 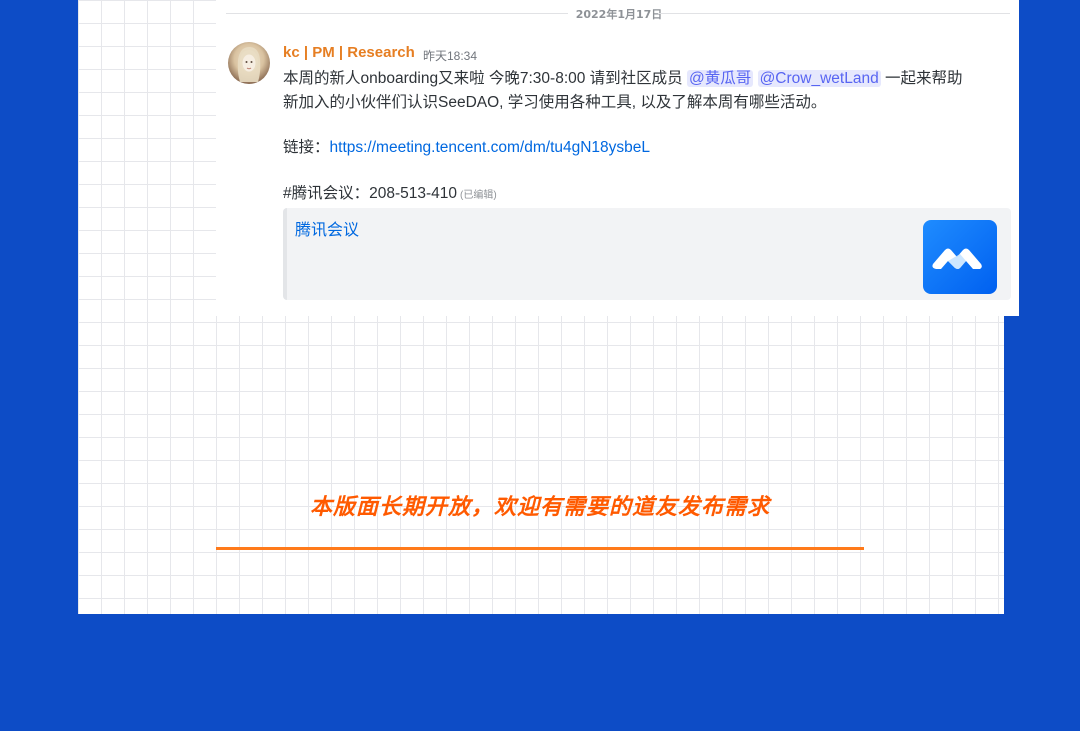 What do you see at coordinates (349, 52) in the screenshot?
I see `message-author: kc | PM | Research` at bounding box center [349, 52].